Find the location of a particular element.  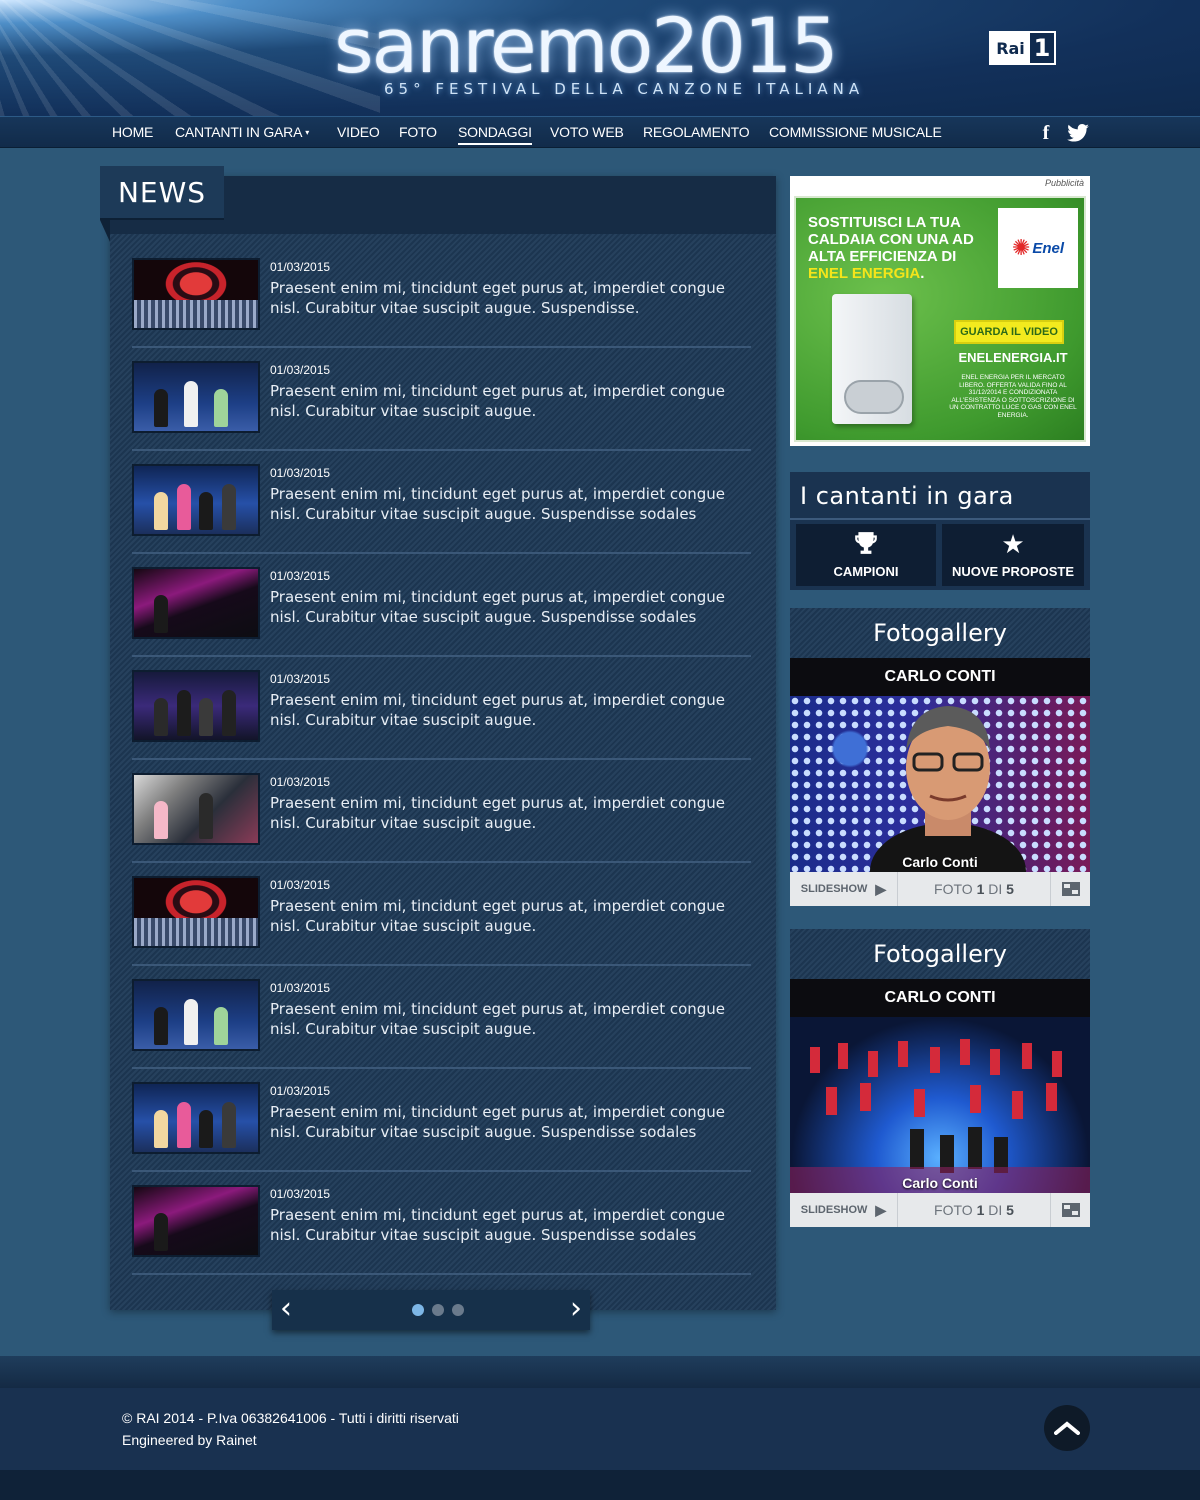

back-to-top-button is located at coordinates (1067, 1428).